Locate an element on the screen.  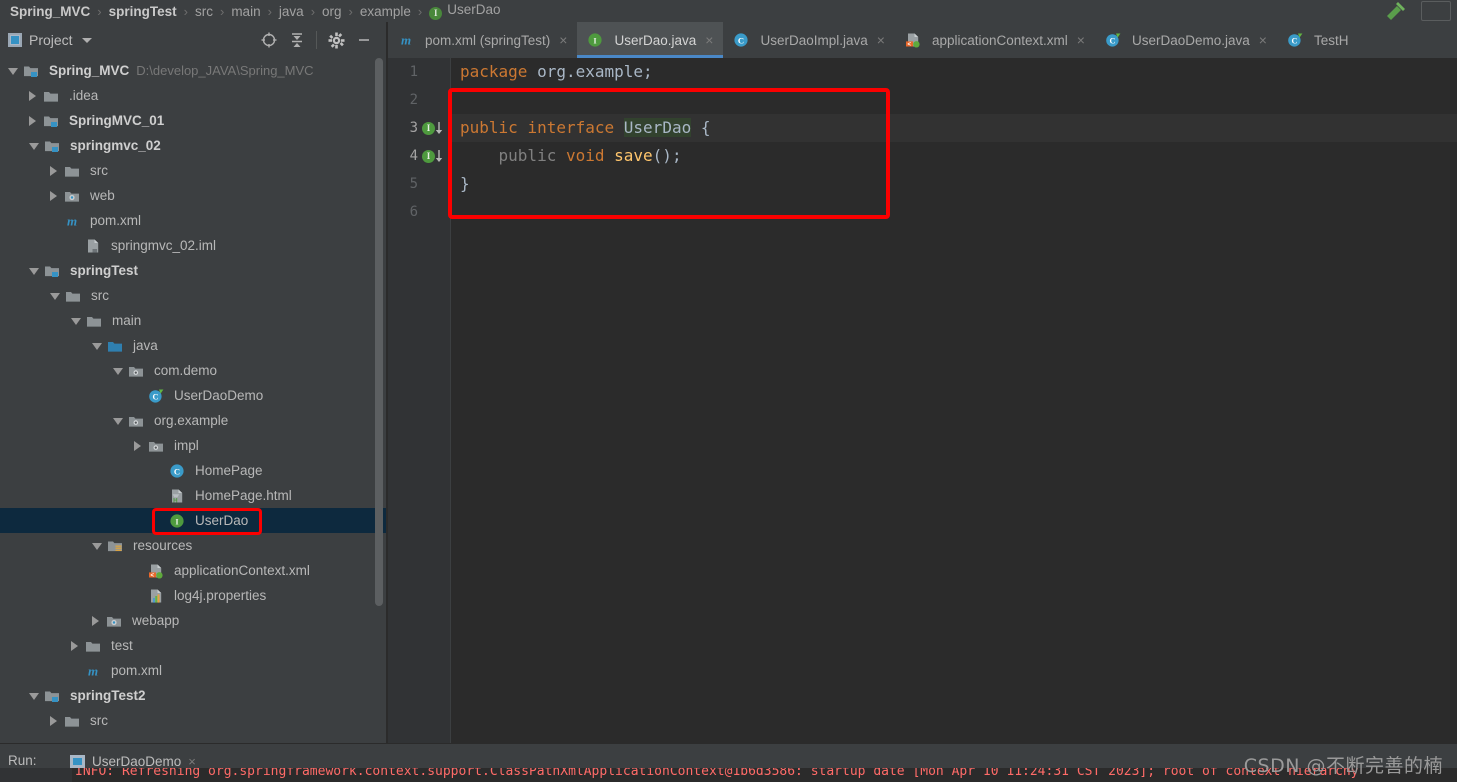
breadcrumb-item-main: main is located at coordinates (245, 11).